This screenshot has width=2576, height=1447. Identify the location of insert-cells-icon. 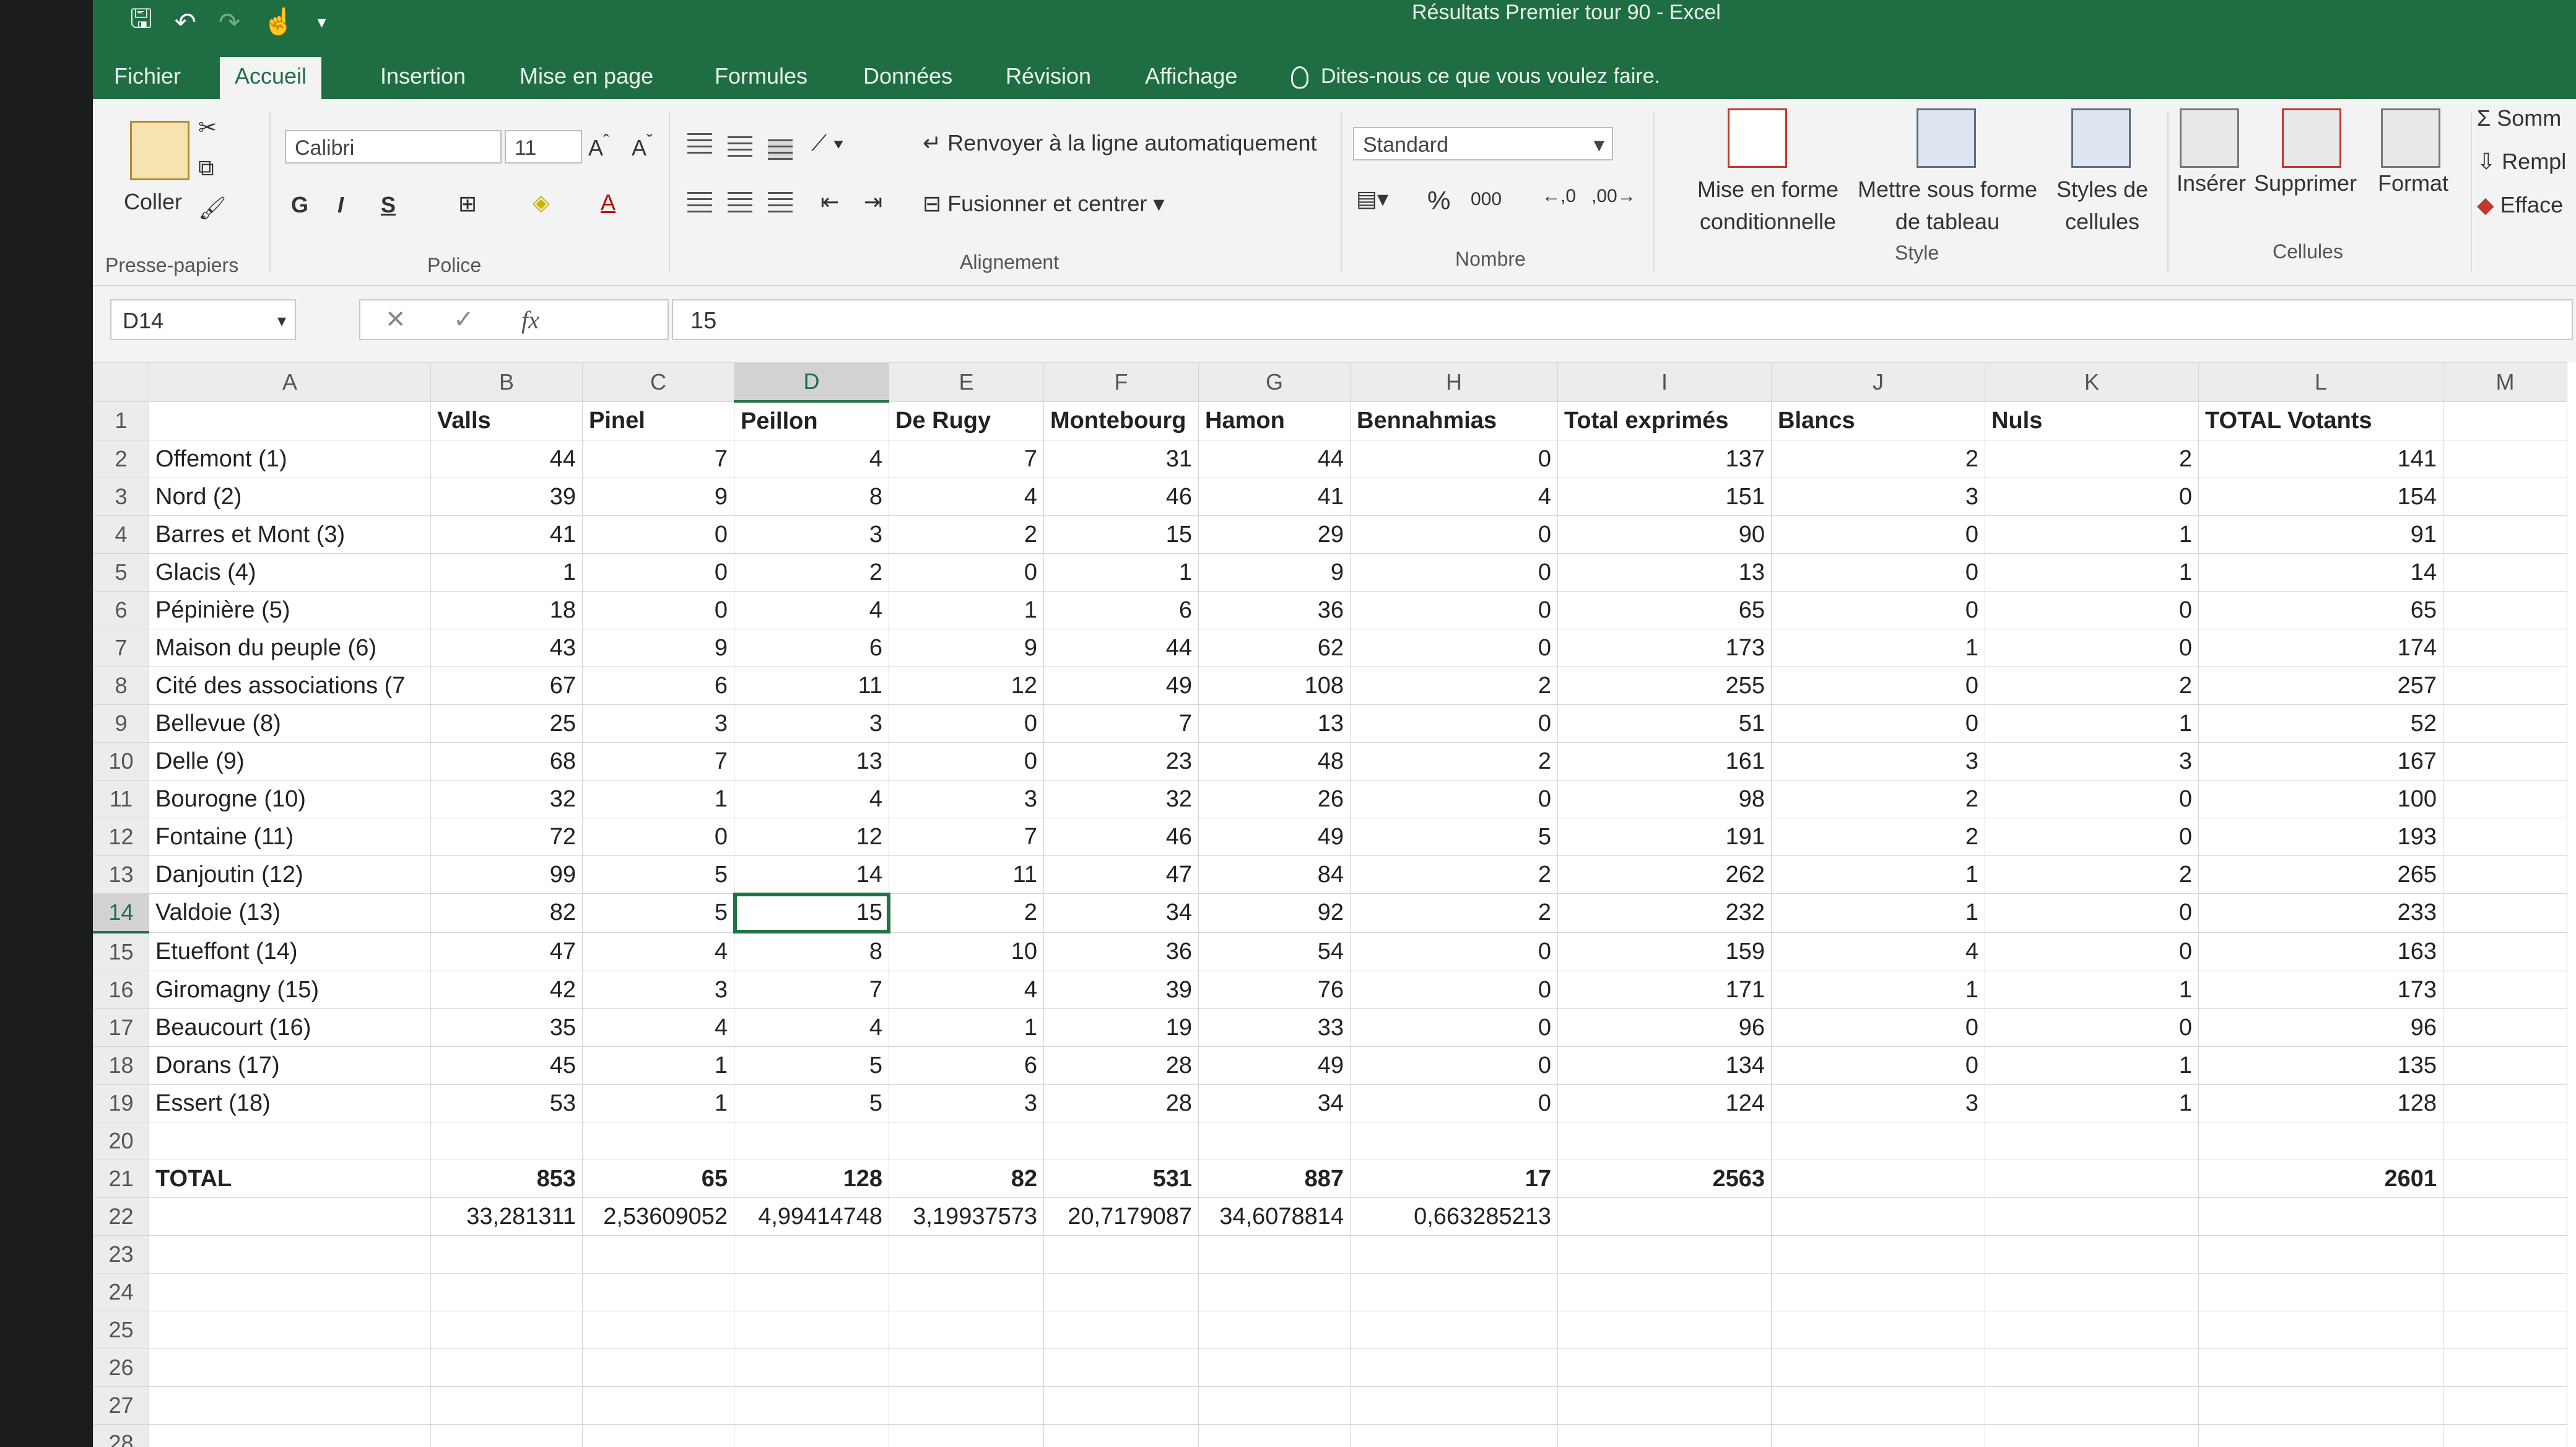
(2209, 138).